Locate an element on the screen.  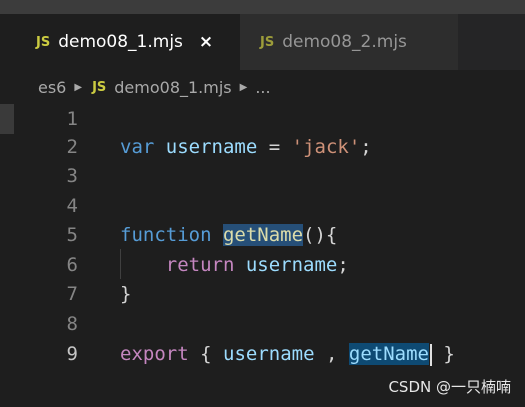
title-strip is located at coordinates (262, 7).